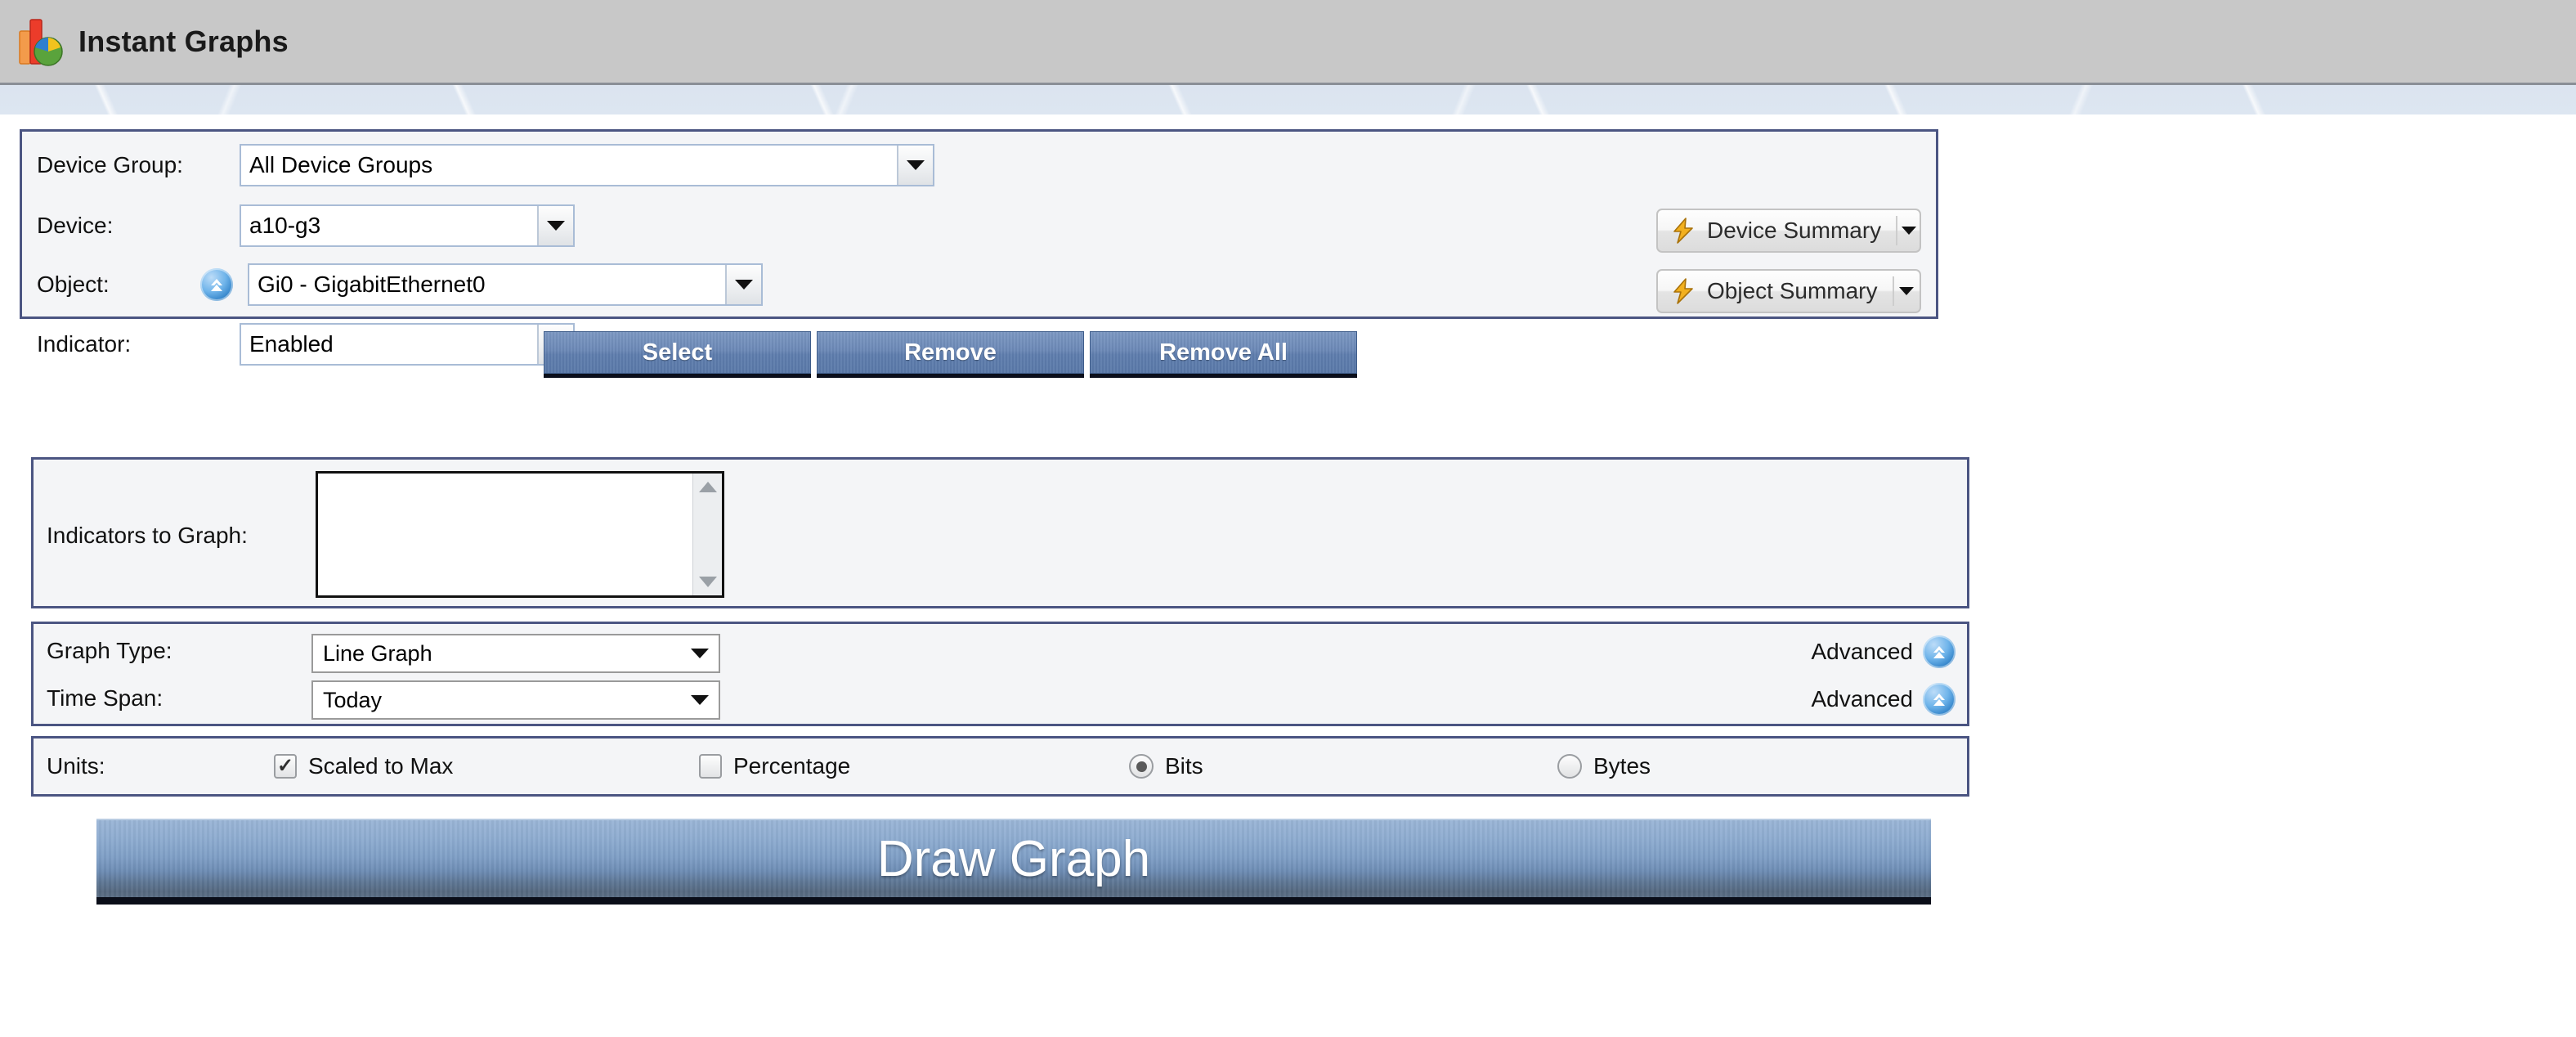  I want to click on indicators-to-graph-label: Indicators to Graph:, so click(148, 535).